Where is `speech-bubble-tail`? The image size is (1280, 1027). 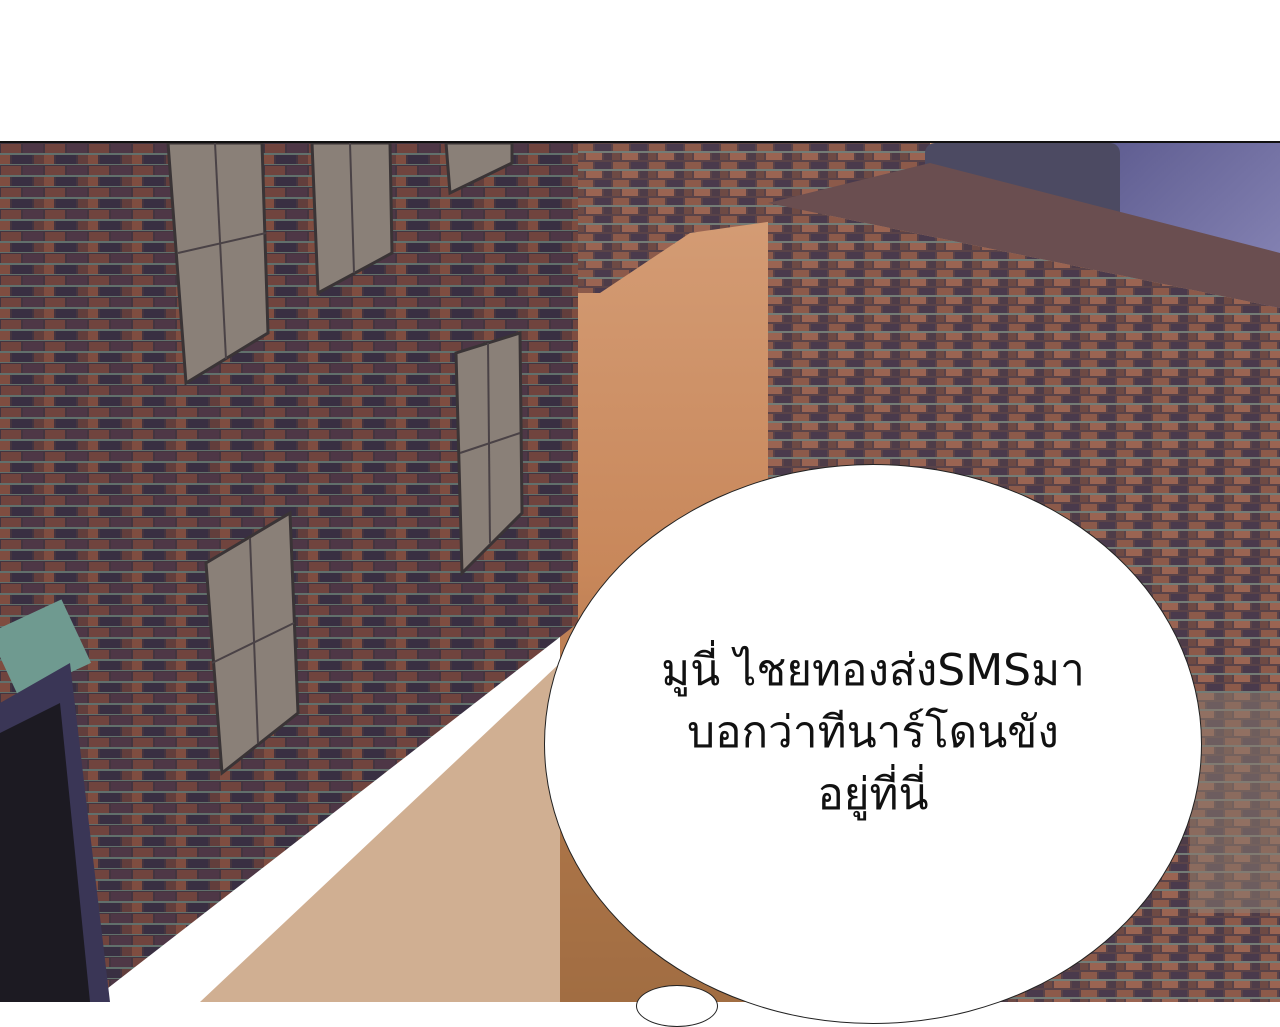
speech-bubble-tail is located at coordinates (677, 1006).